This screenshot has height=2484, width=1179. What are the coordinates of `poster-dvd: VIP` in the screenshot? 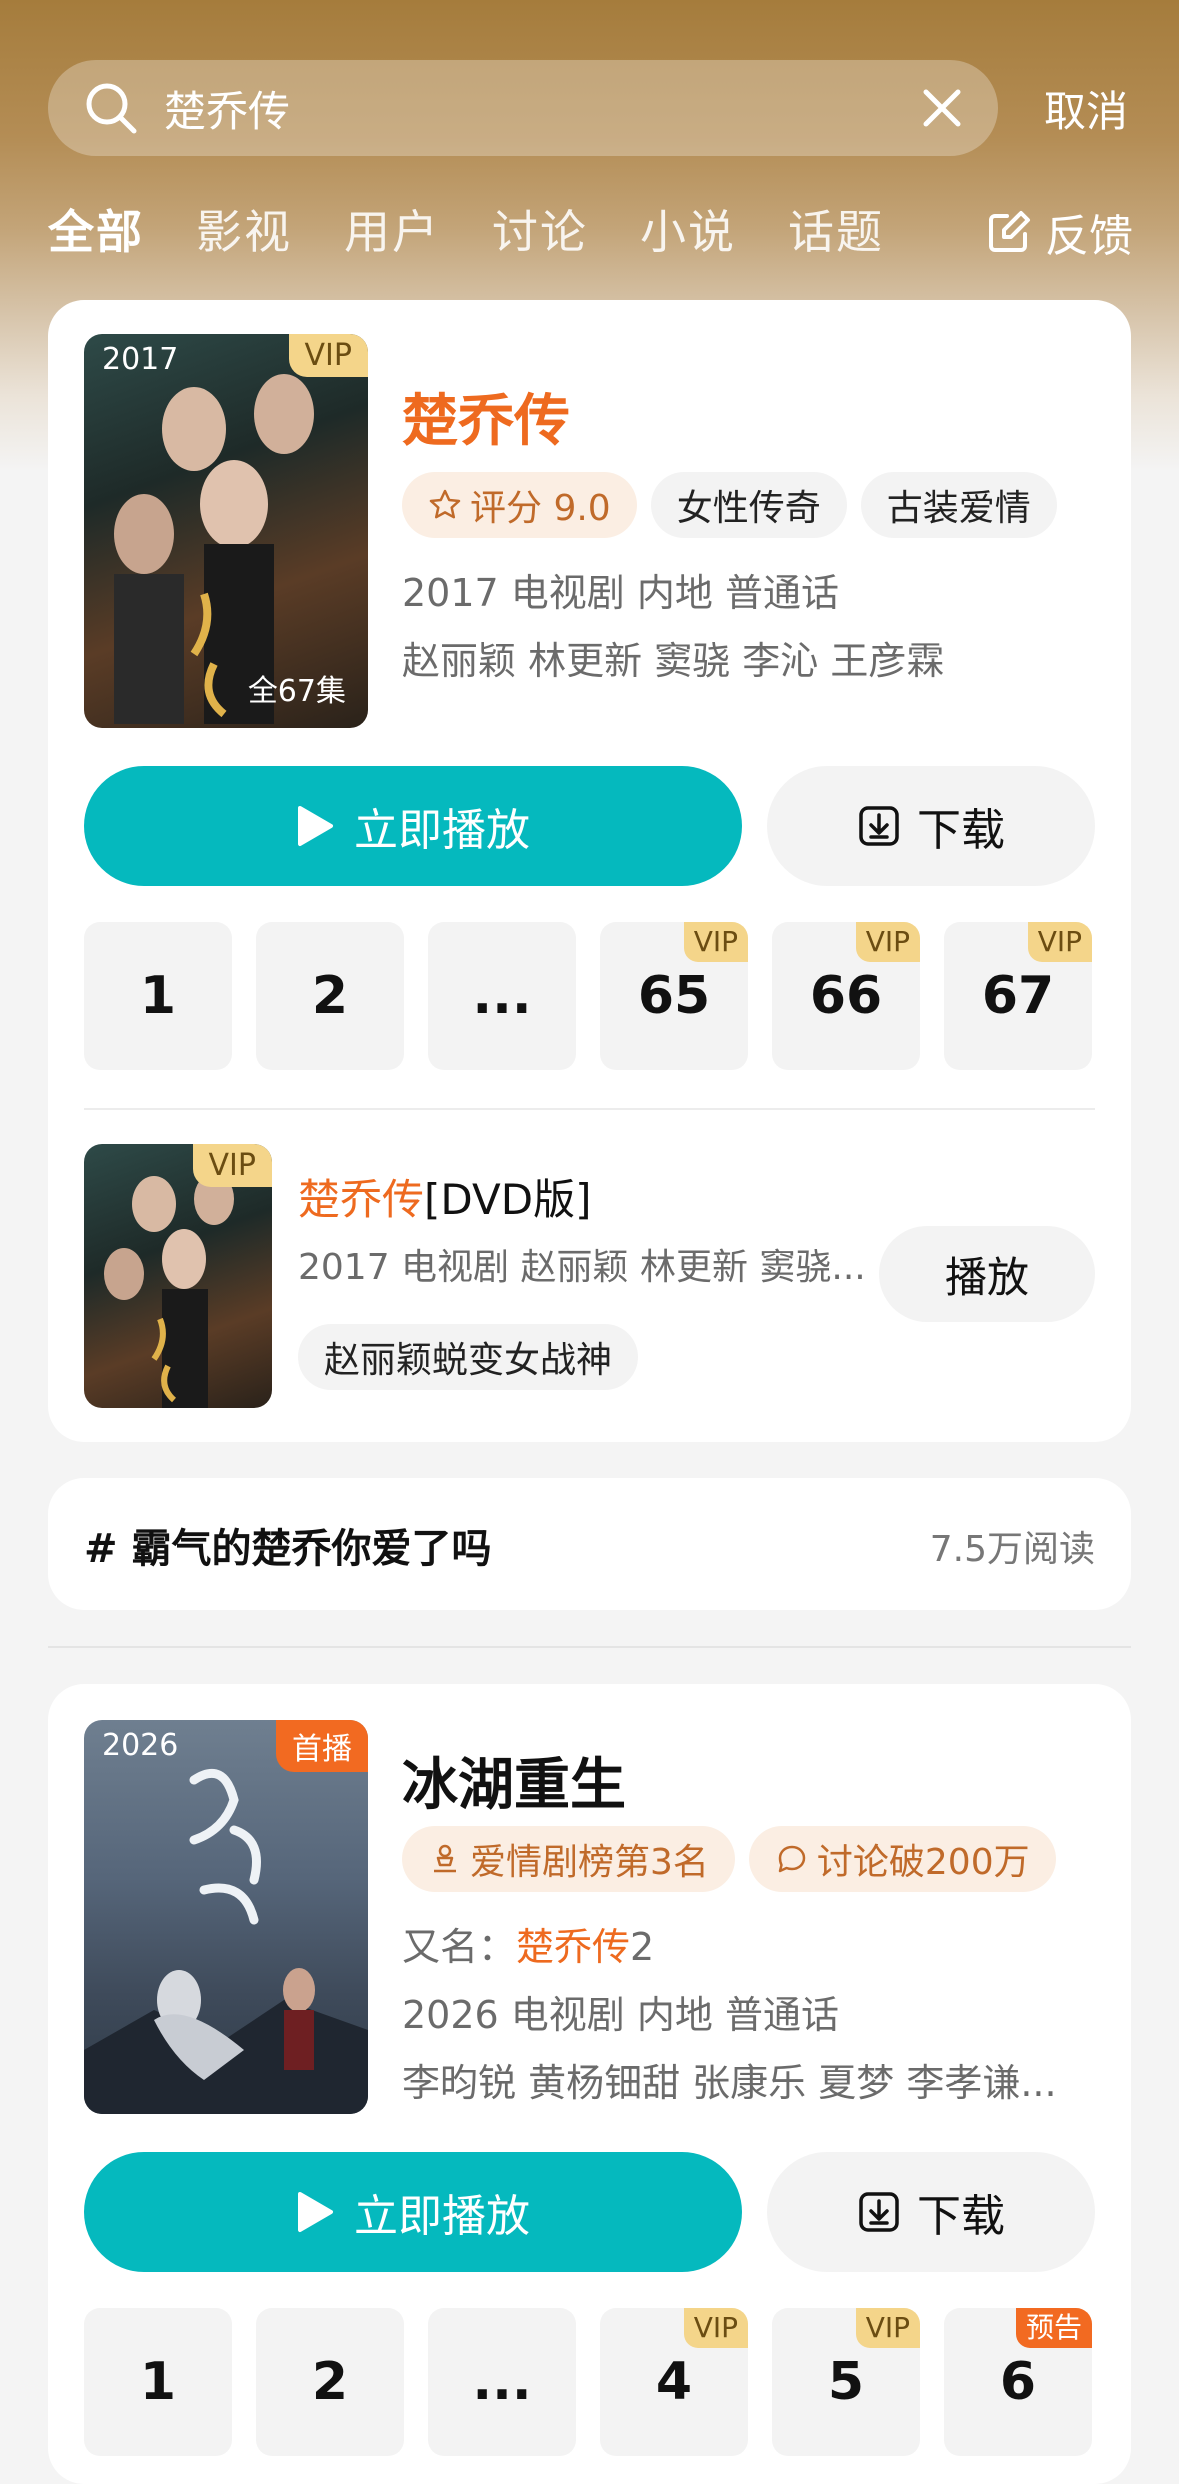 It's located at (178, 1276).